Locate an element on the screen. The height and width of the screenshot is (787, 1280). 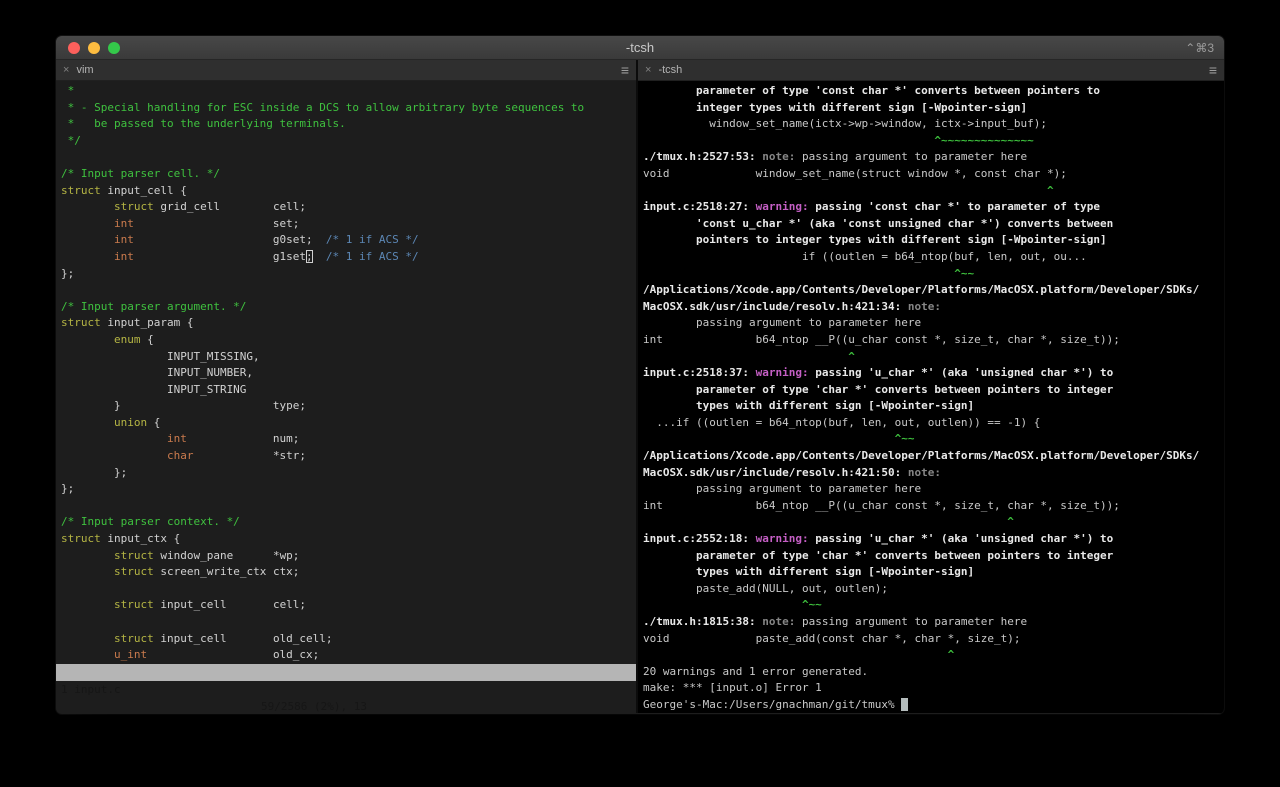
text-segment: num; is located at coordinates (243, 439).